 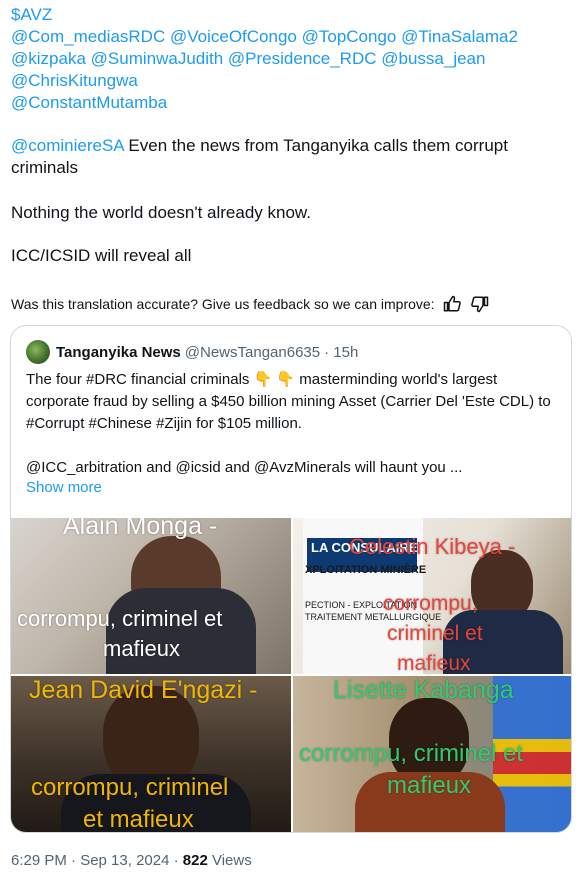 What do you see at coordinates (302, 58) in the screenshot?
I see `mention-link: @Presidence_RDC` at bounding box center [302, 58].